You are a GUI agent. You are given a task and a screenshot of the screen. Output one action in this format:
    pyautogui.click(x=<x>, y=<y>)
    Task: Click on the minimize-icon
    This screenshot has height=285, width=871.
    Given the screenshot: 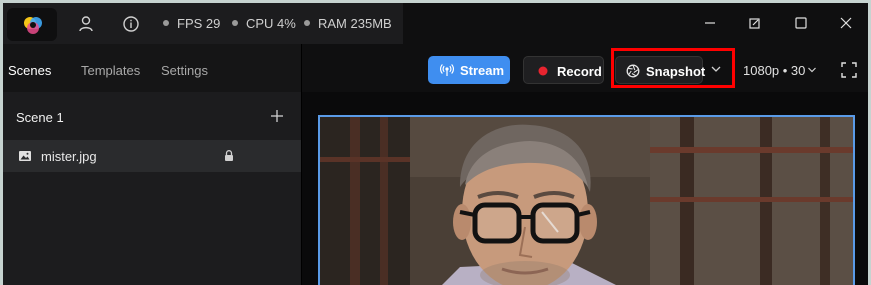 What is the action you would take?
    pyautogui.click(x=710, y=23)
    